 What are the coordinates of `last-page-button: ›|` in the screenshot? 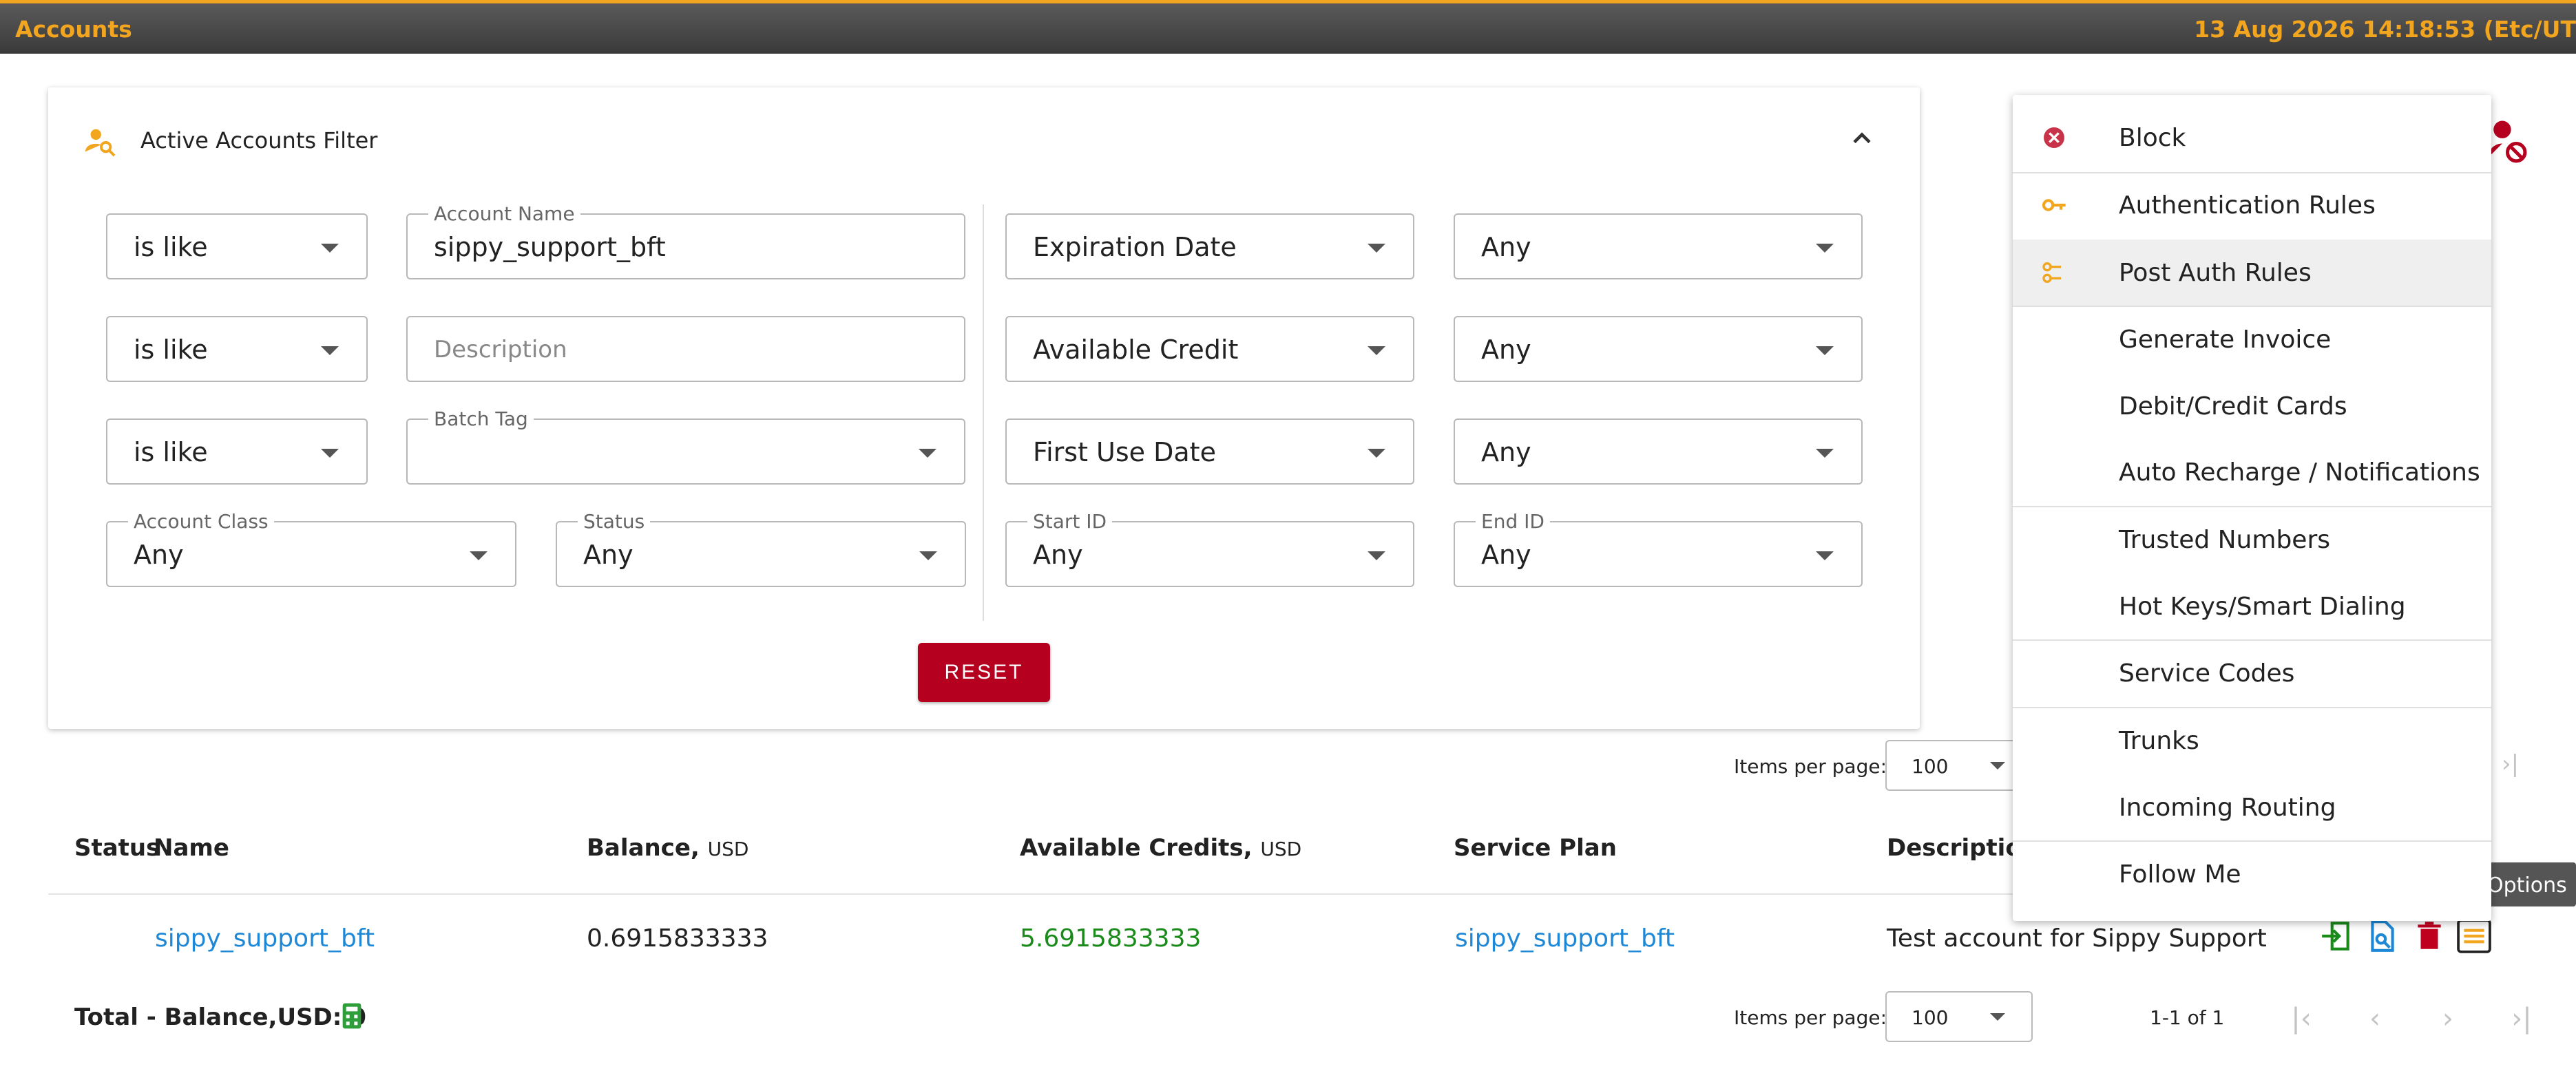 It's located at (2521, 1018).